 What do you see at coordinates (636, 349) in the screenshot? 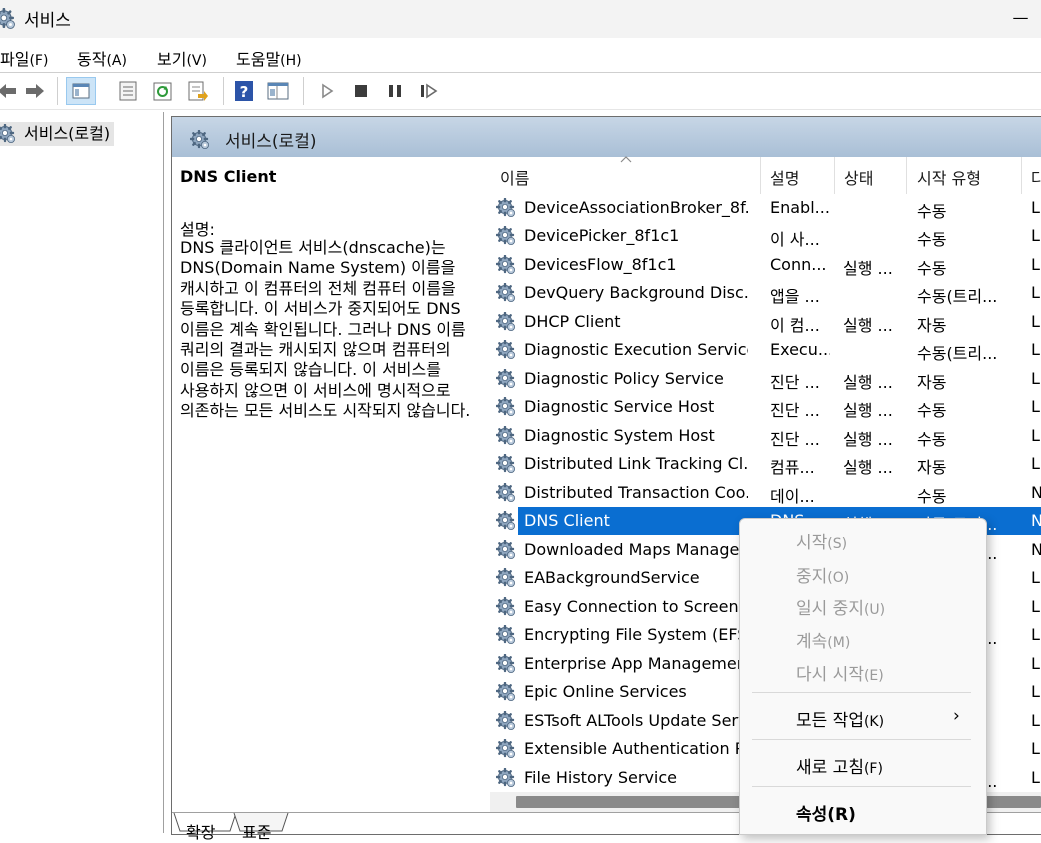
I see `service-name: Diagnostic Execution Service` at bounding box center [636, 349].